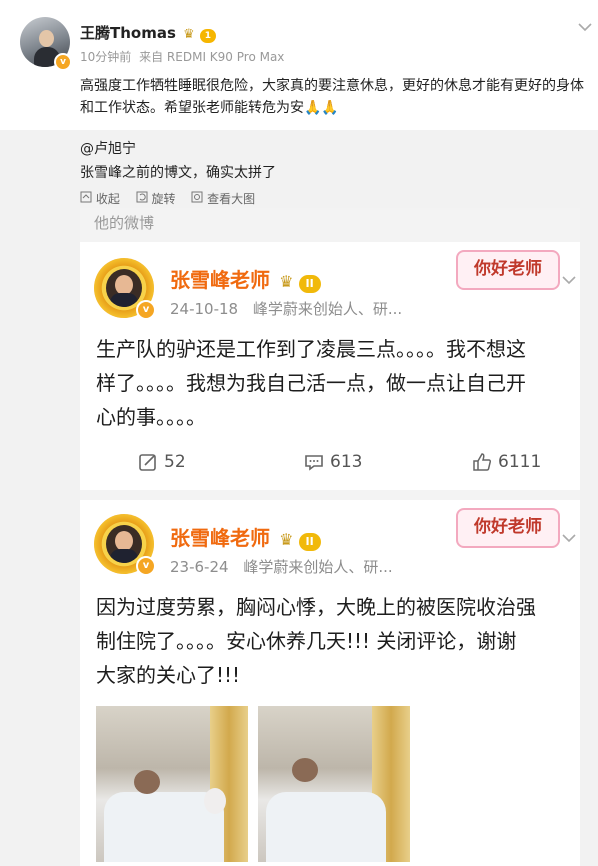  I want to click on level-badge: 1, so click(208, 36).